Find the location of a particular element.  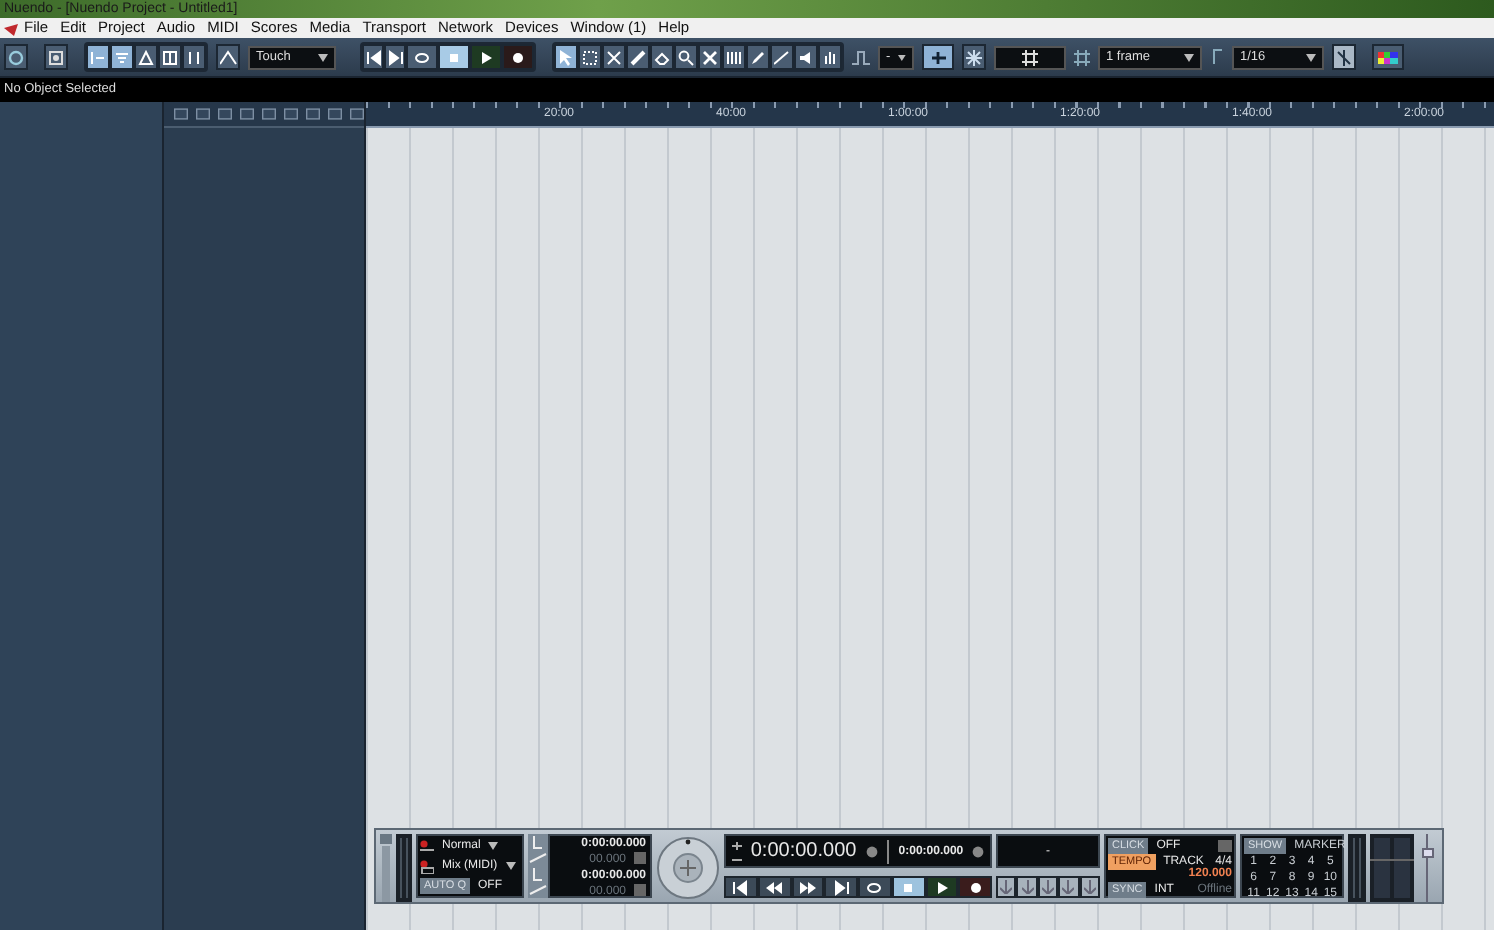

snap-button is located at coordinates (938, 57).